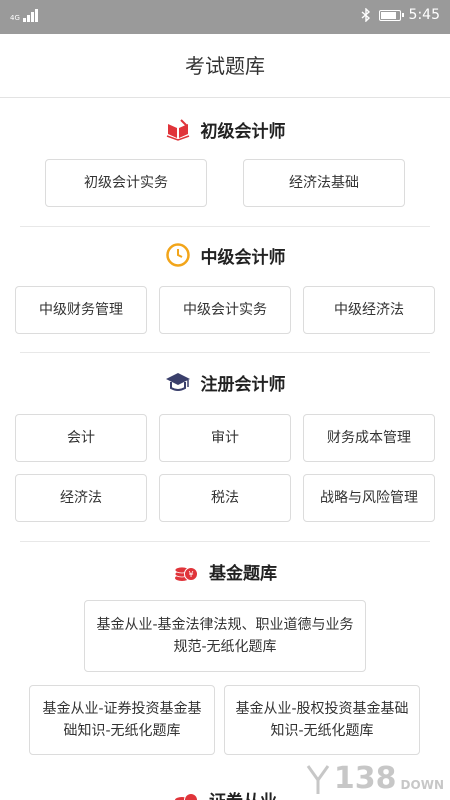 The height and width of the screenshot is (800, 450). I want to click on subject-button: 基金从业-基金法律法规、职业道德与业务规范-无纸化题库, so click(225, 636).